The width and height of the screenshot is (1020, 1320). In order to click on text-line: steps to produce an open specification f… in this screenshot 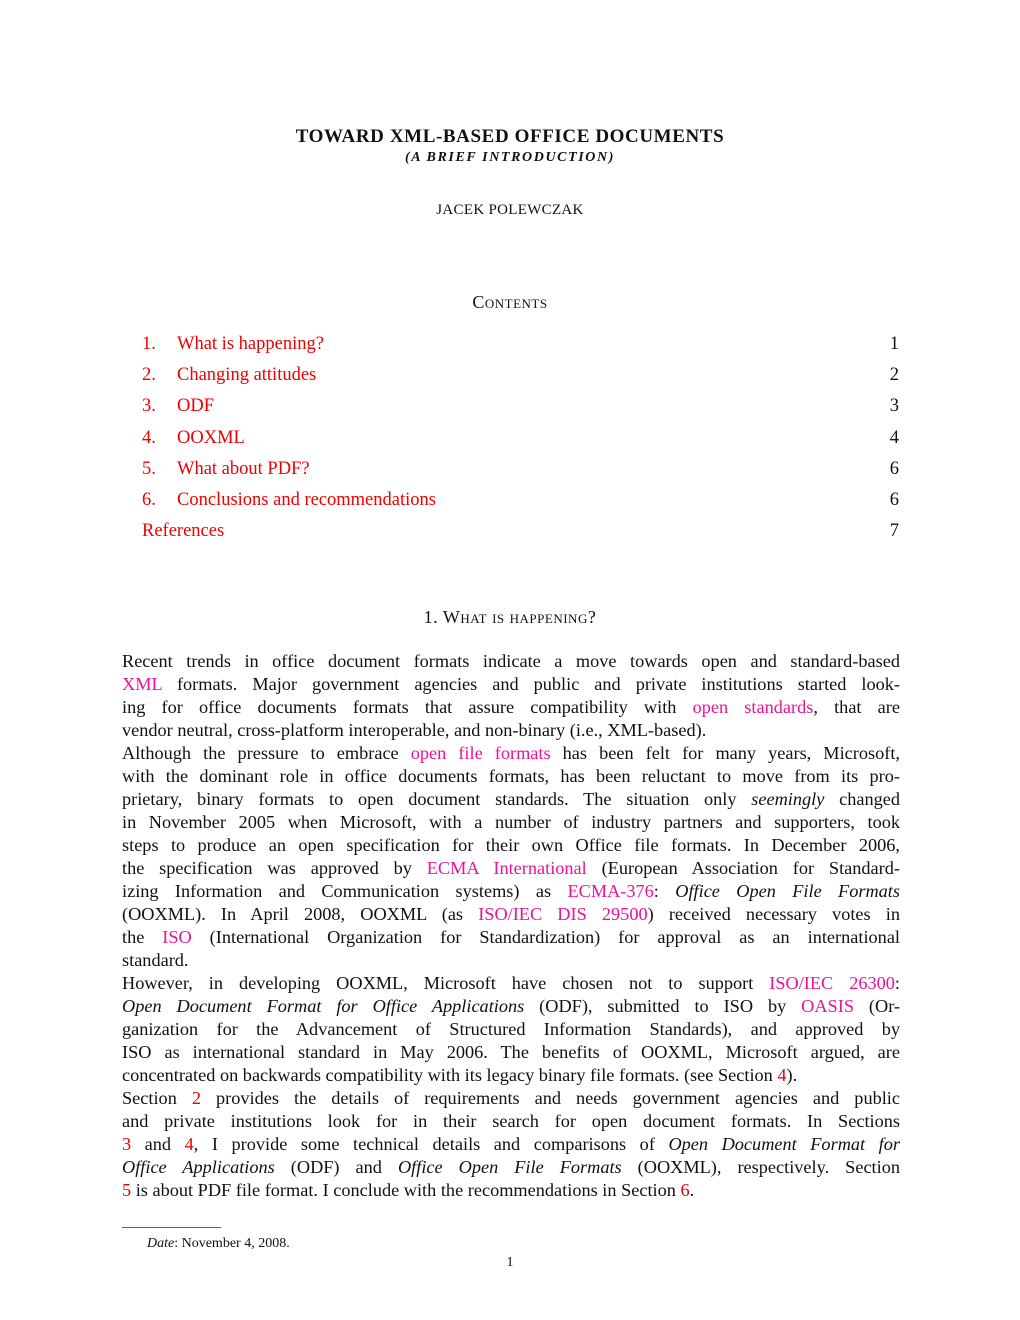, I will do `click(511, 845)`.